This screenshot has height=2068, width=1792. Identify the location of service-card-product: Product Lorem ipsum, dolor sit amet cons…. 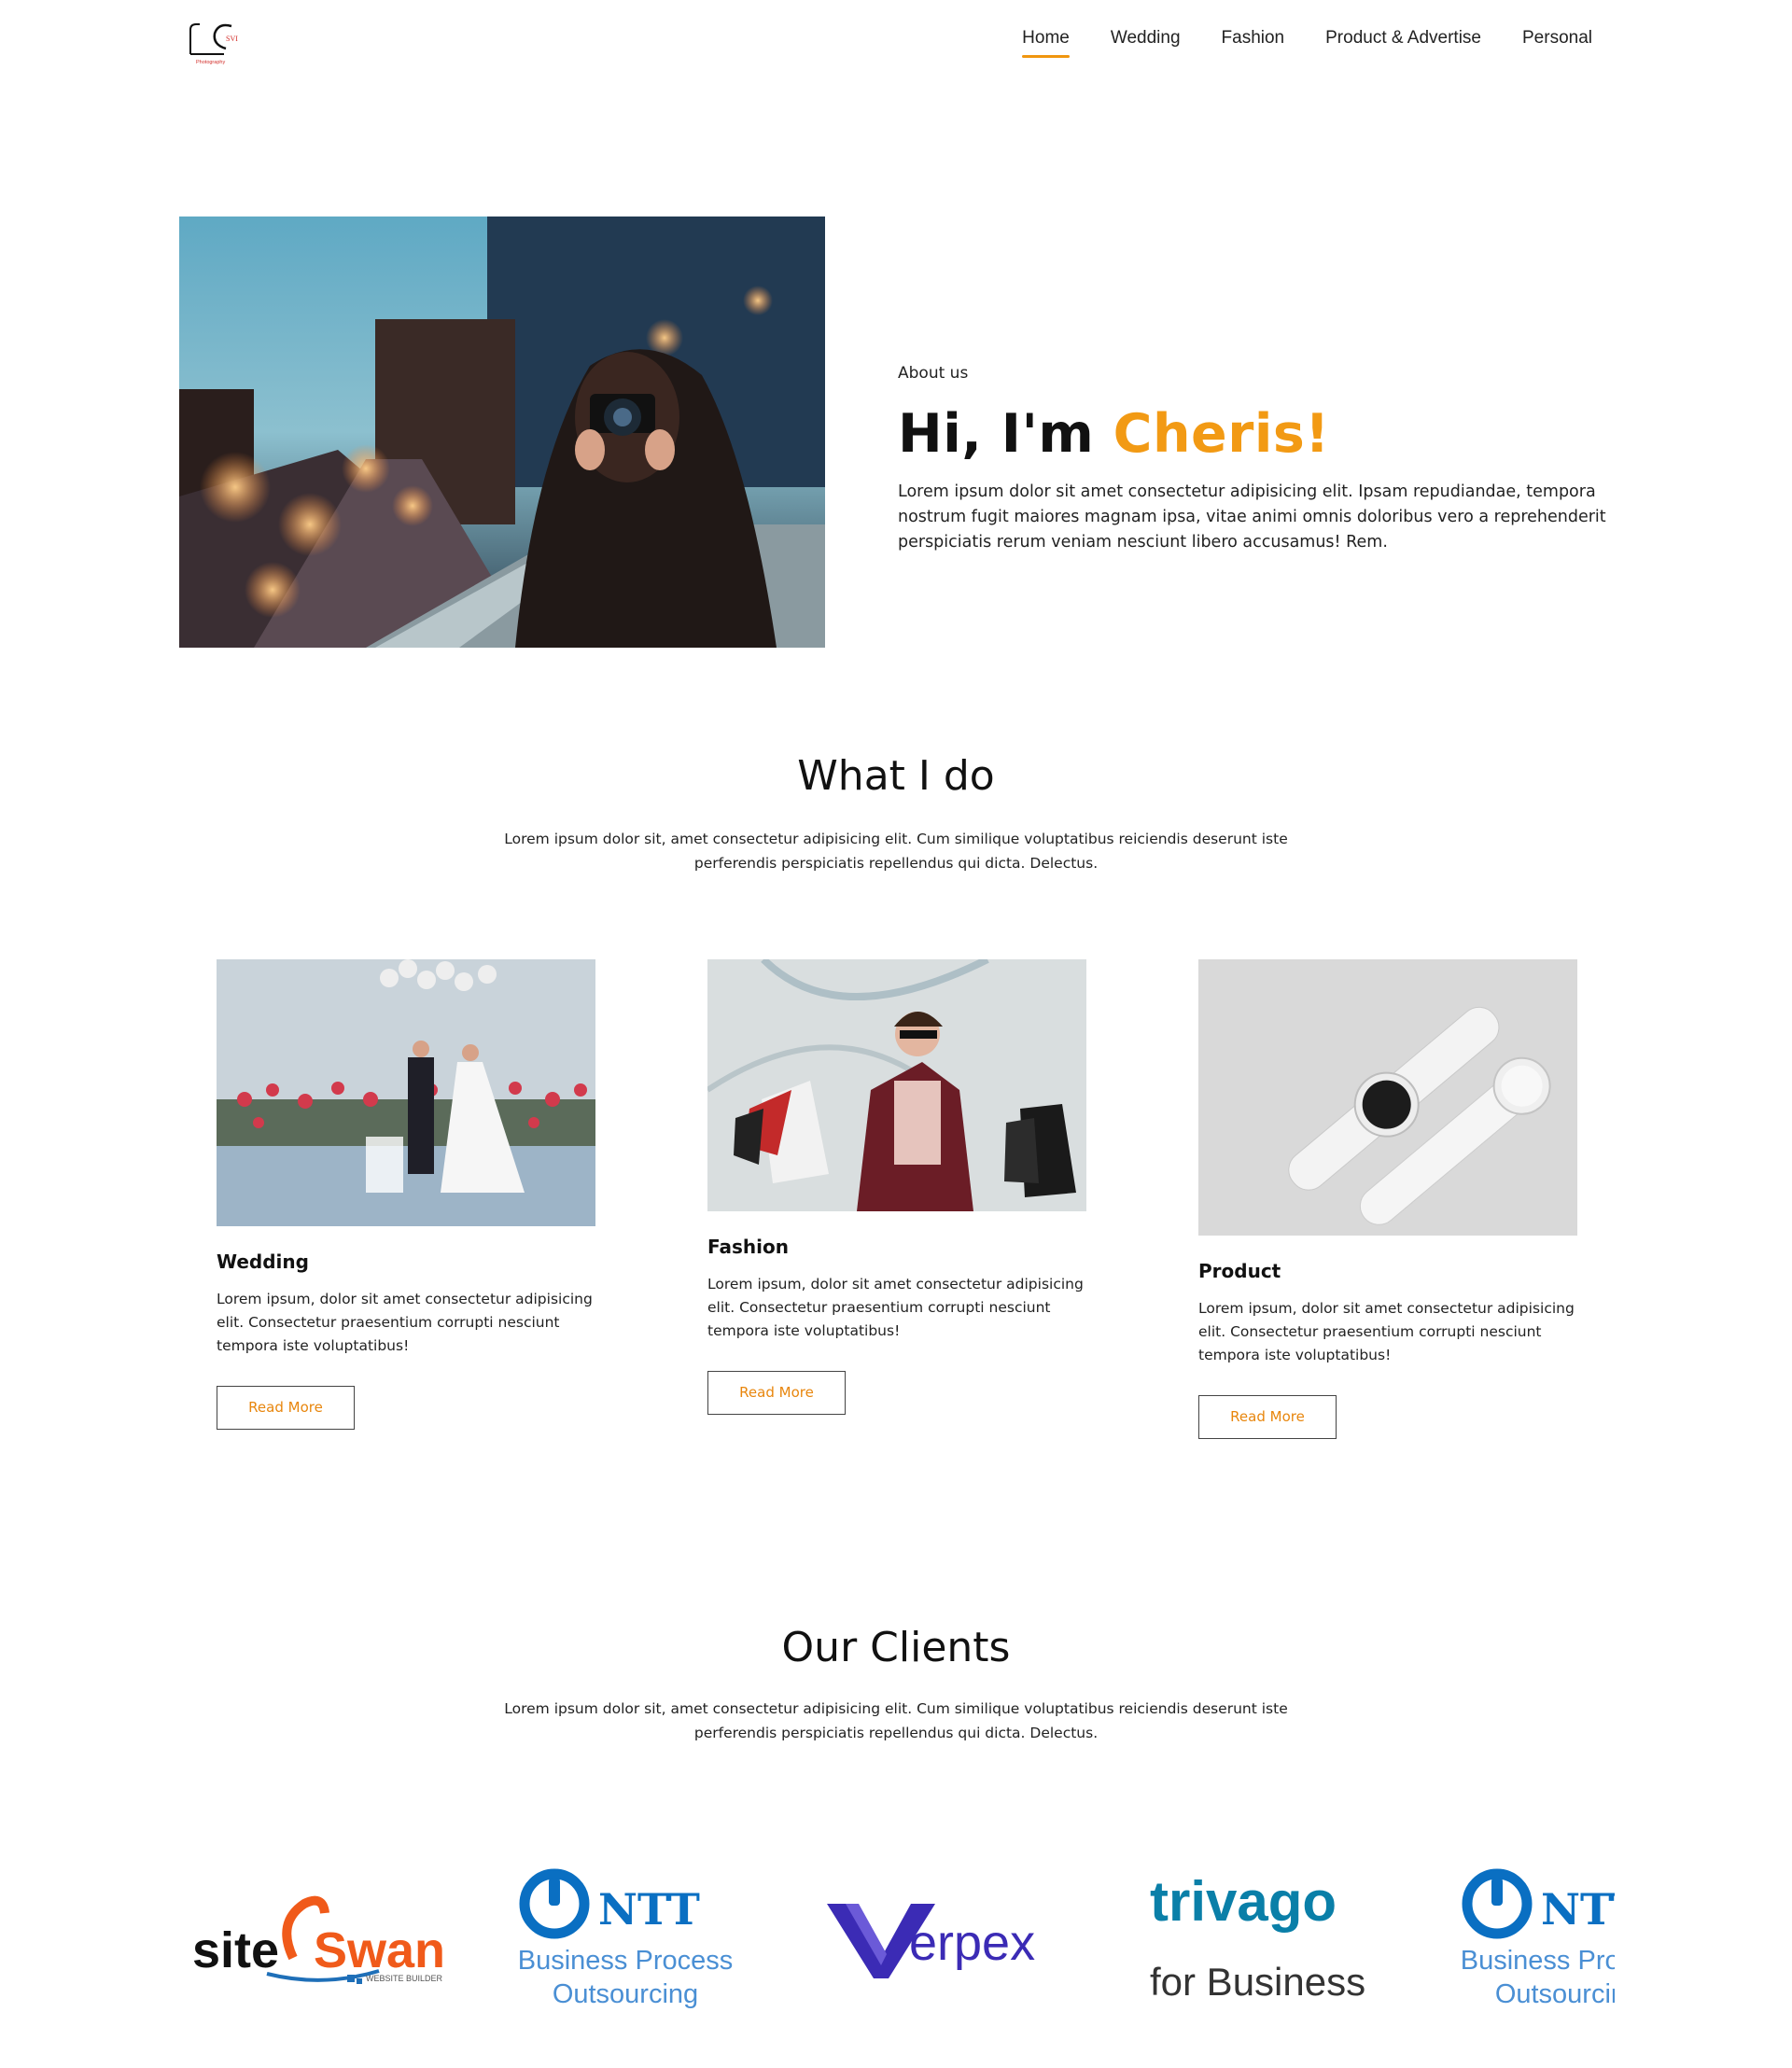
(1387, 1199).